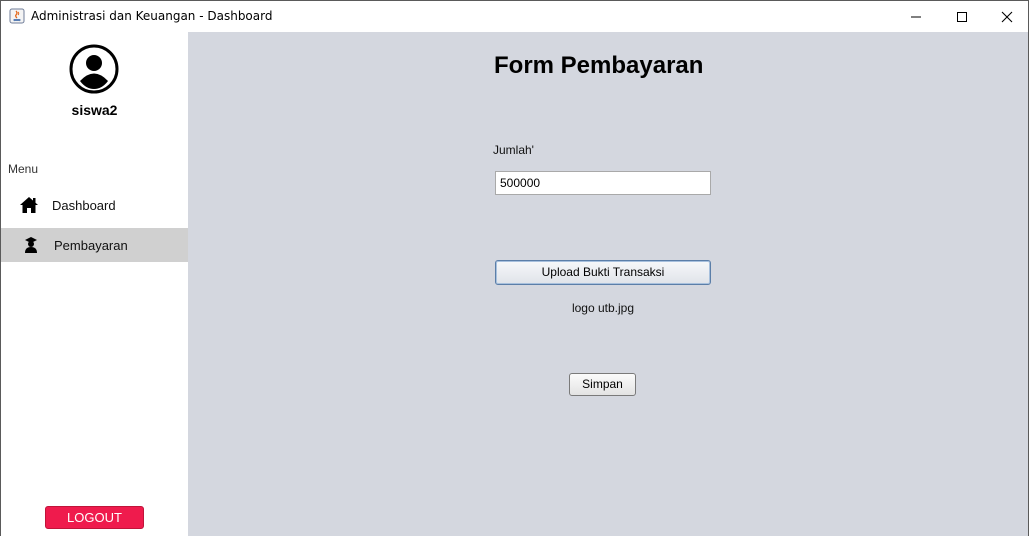 This screenshot has width=1029, height=536. What do you see at coordinates (84, 205) in the screenshot?
I see `sidebar-item-label: Dashboard` at bounding box center [84, 205].